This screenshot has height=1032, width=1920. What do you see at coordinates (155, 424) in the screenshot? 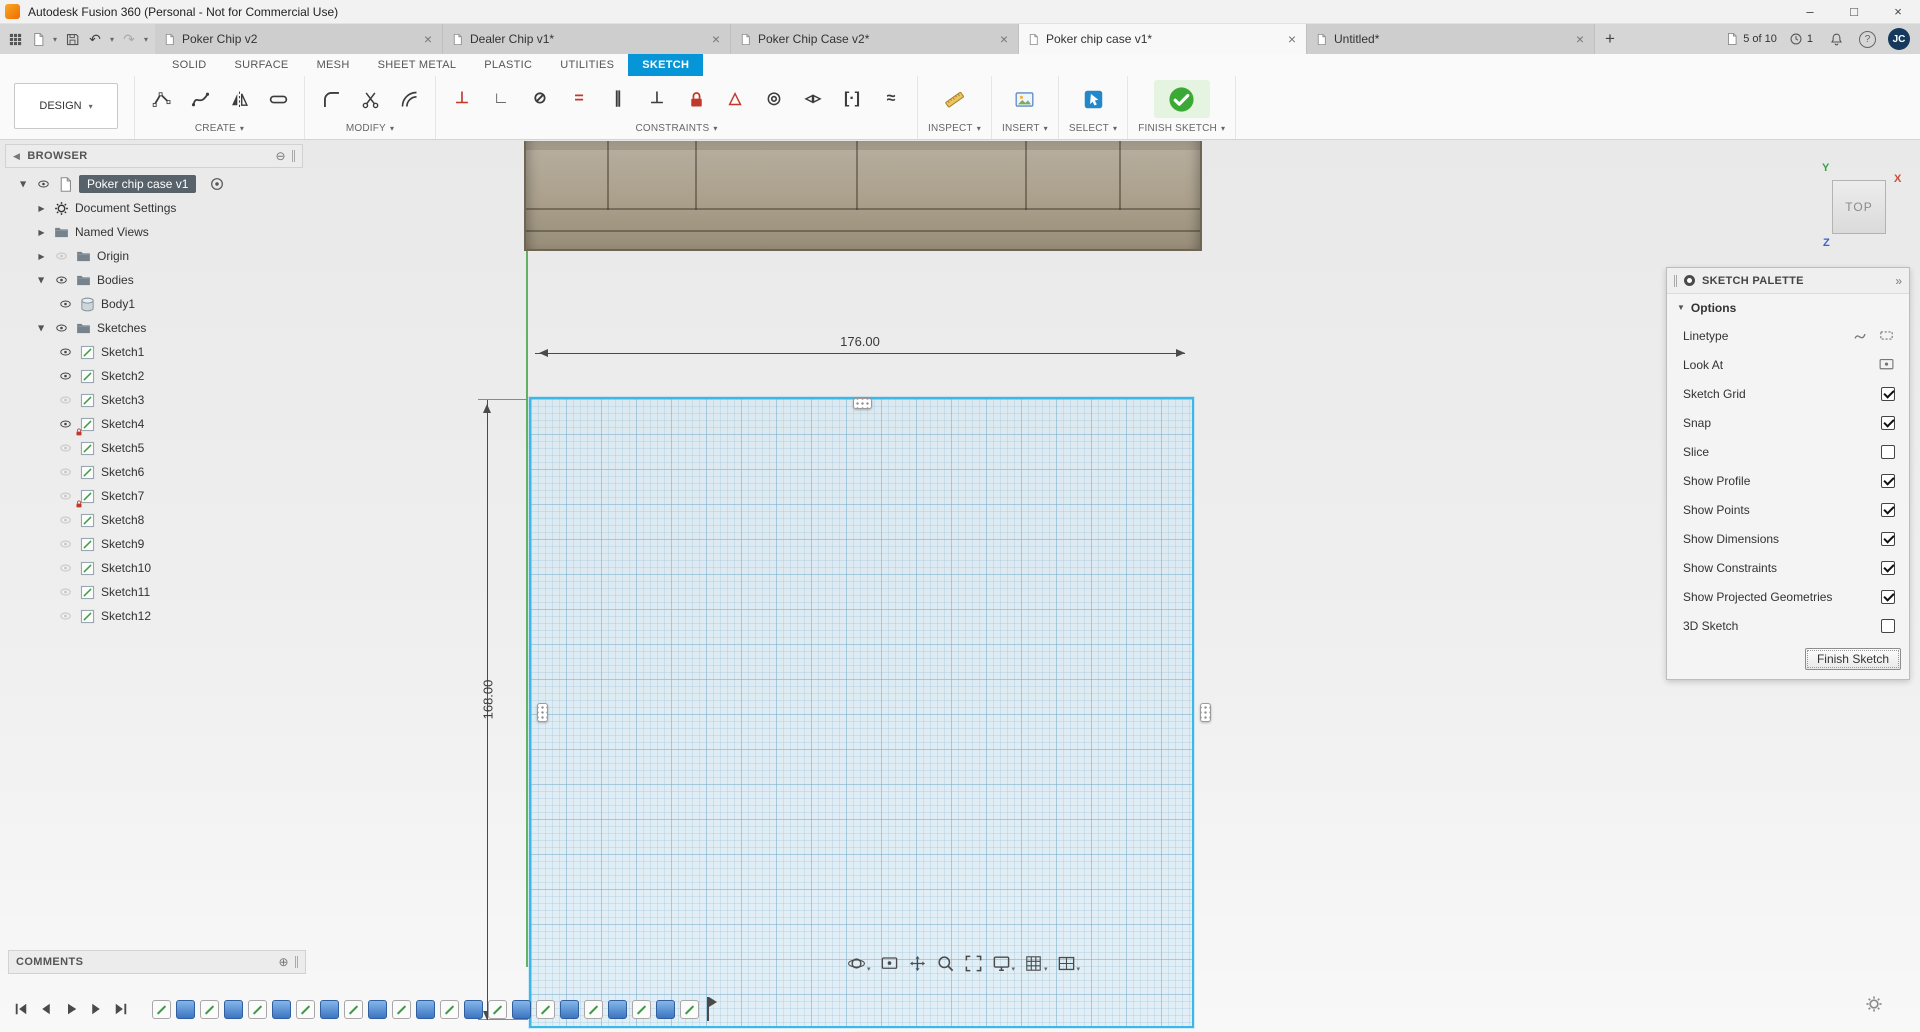
I see `browser-item-sketch4: Sketch4` at bounding box center [155, 424].